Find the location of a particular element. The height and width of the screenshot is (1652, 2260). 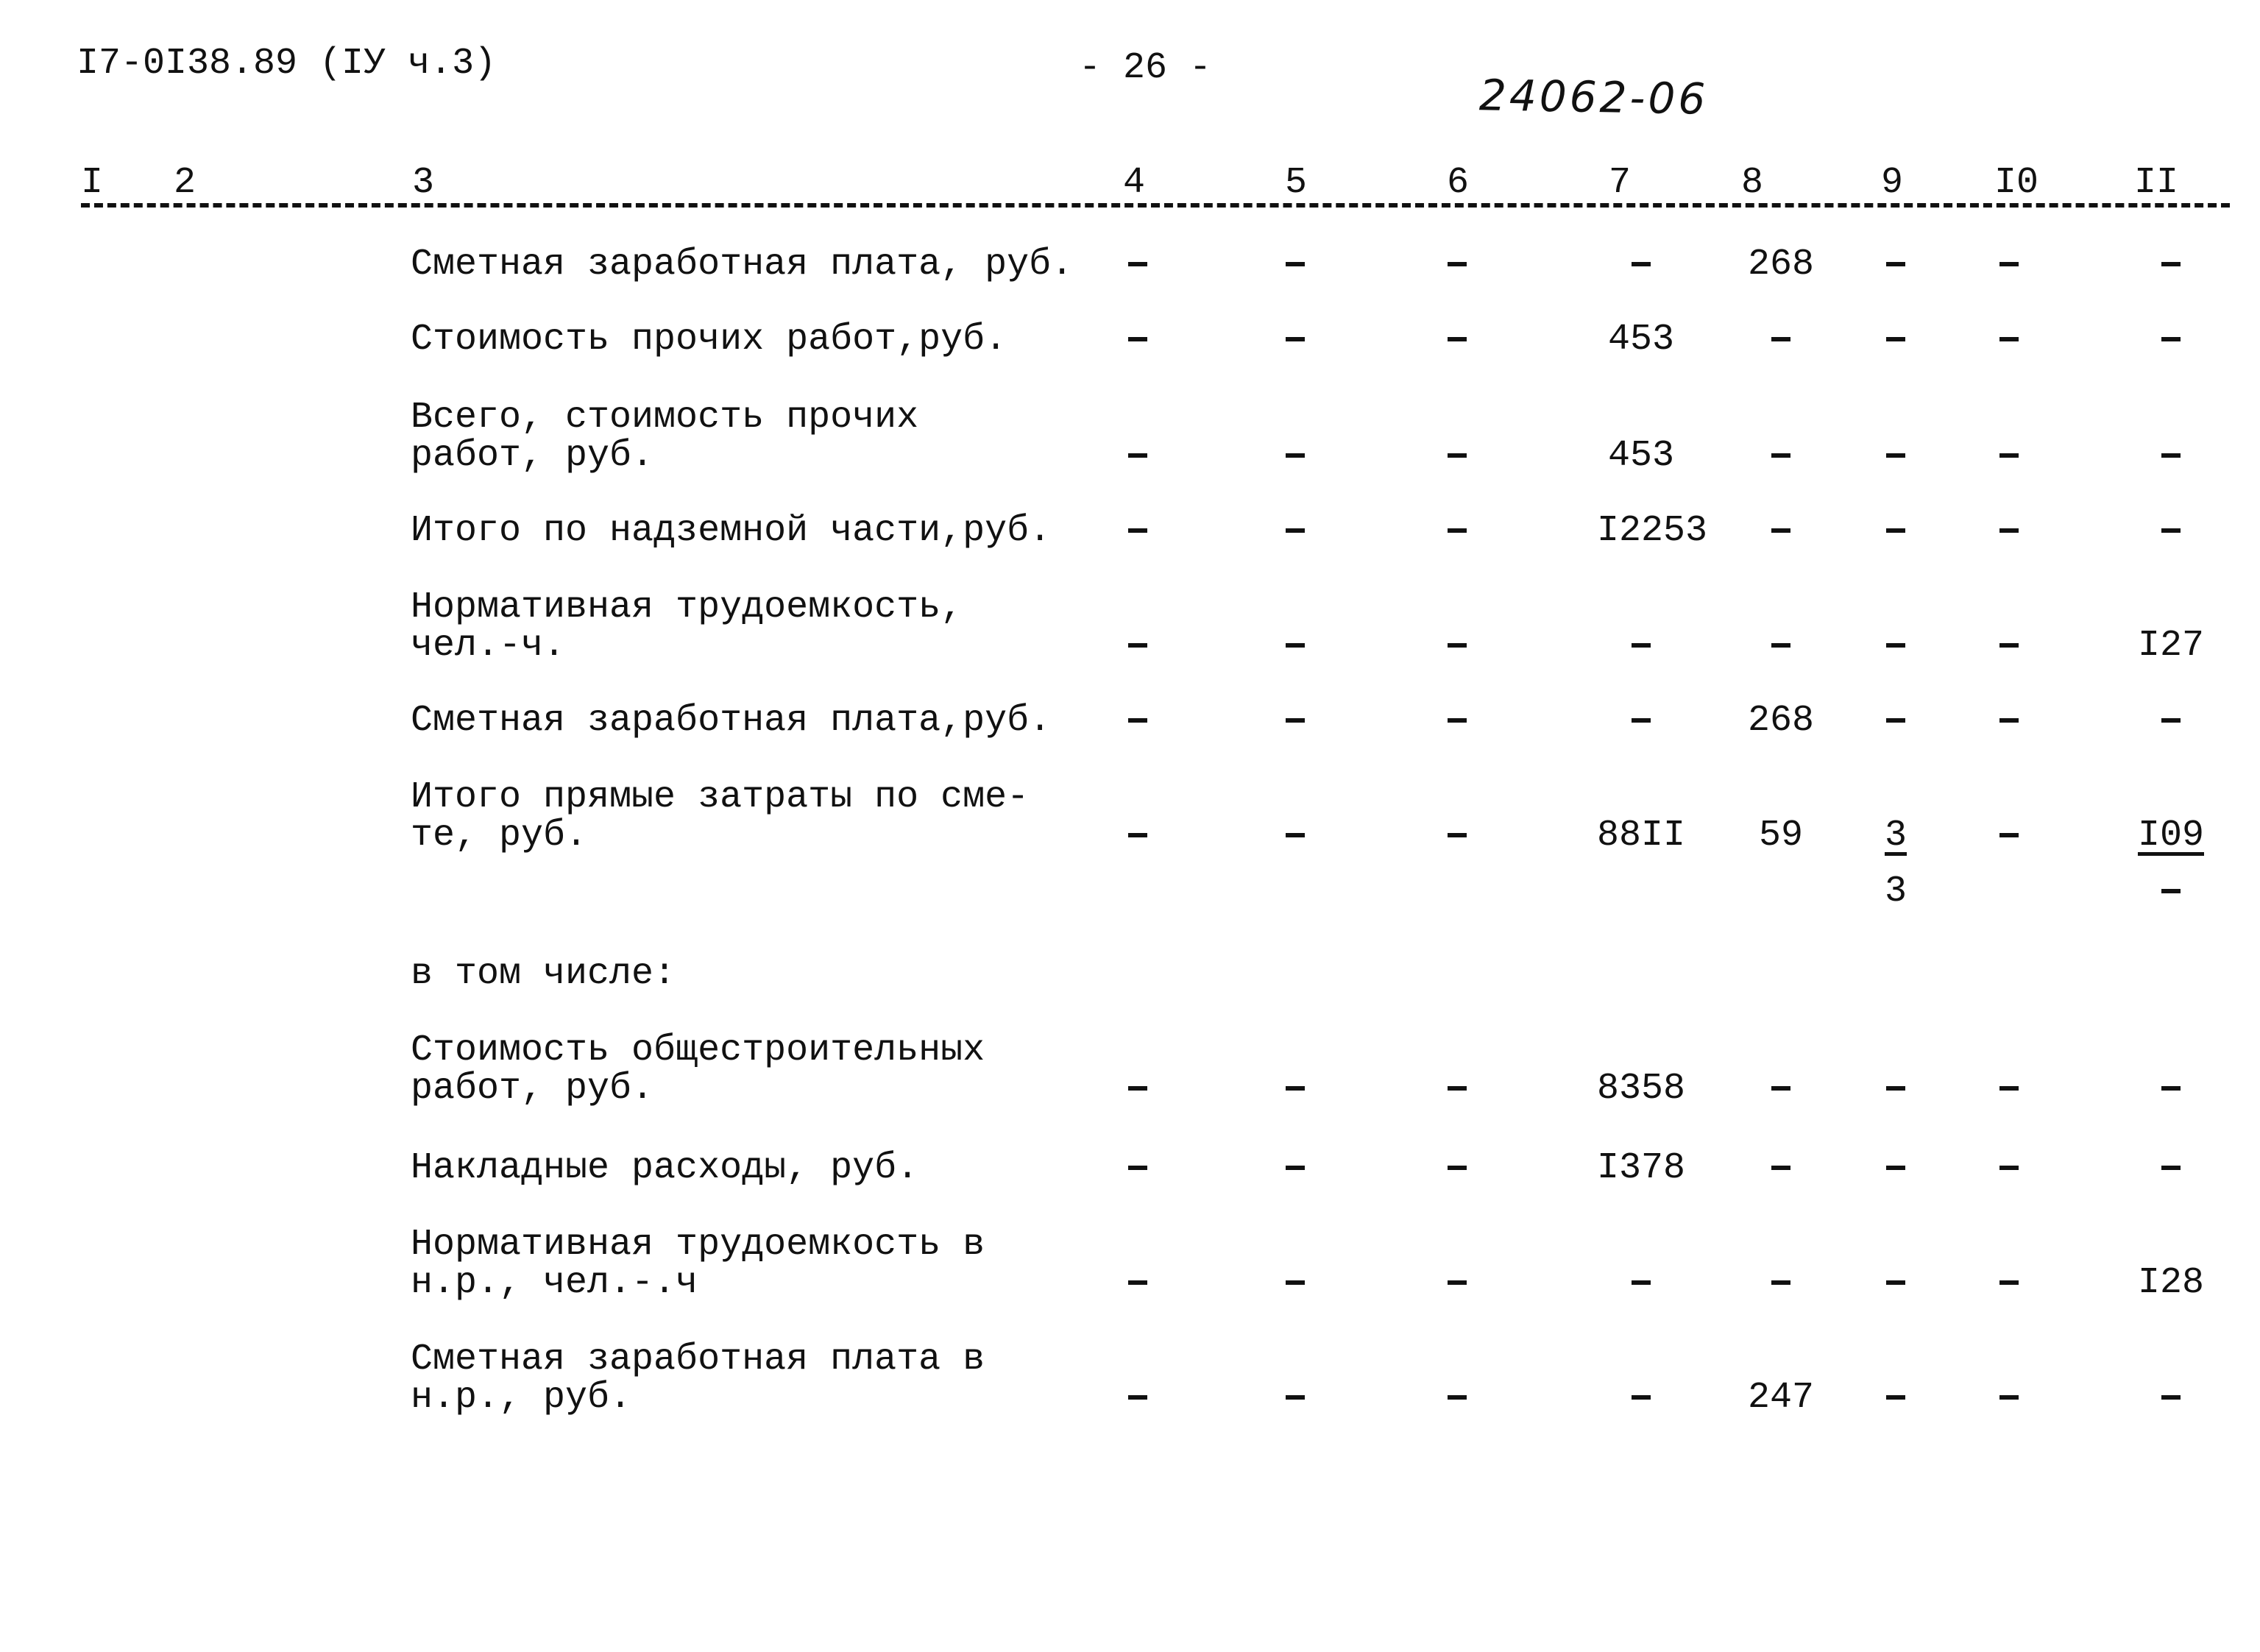

cell-value: 88II is located at coordinates (1642, 836).